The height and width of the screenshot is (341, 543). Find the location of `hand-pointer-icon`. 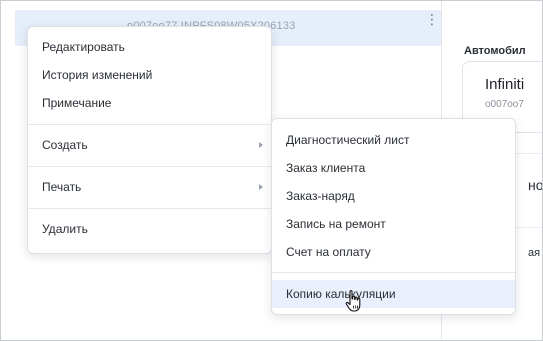

hand-pointer-icon is located at coordinates (353, 301).